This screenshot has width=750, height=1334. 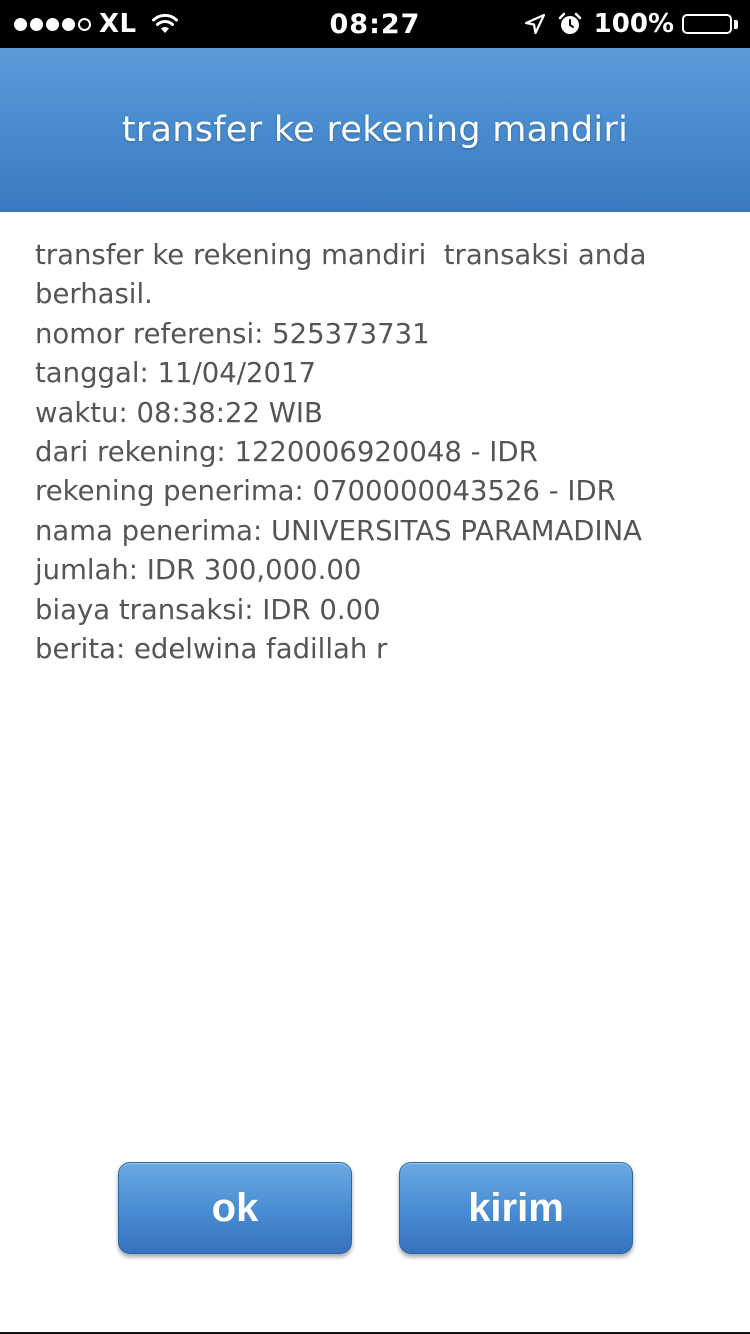 What do you see at coordinates (535, 24) in the screenshot?
I see `location-arrow-icon` at bounding box center [535, 24].